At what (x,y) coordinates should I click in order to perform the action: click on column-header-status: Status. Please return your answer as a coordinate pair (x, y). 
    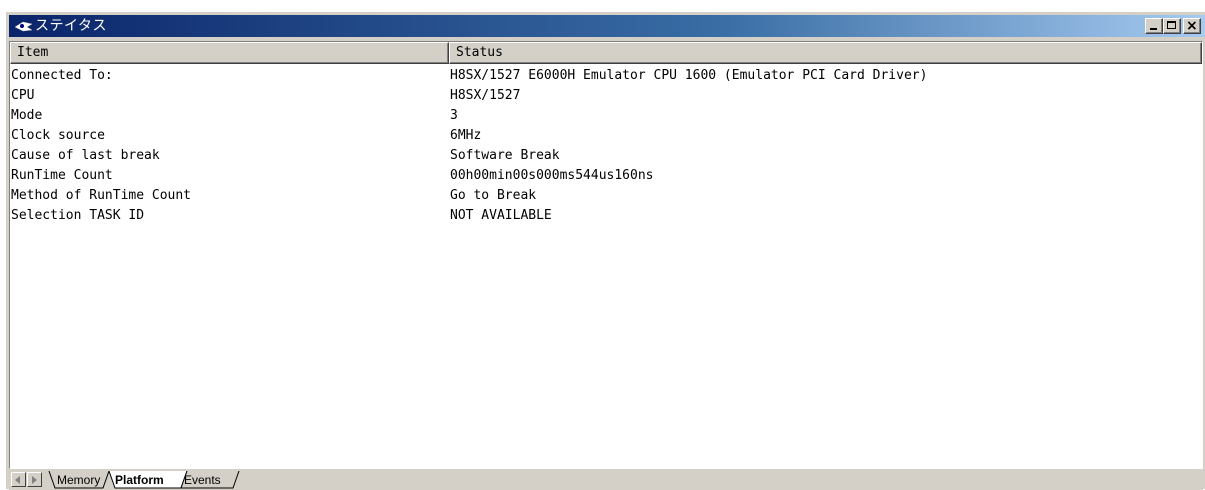
    Looking at the image, I should click on (825, 53).